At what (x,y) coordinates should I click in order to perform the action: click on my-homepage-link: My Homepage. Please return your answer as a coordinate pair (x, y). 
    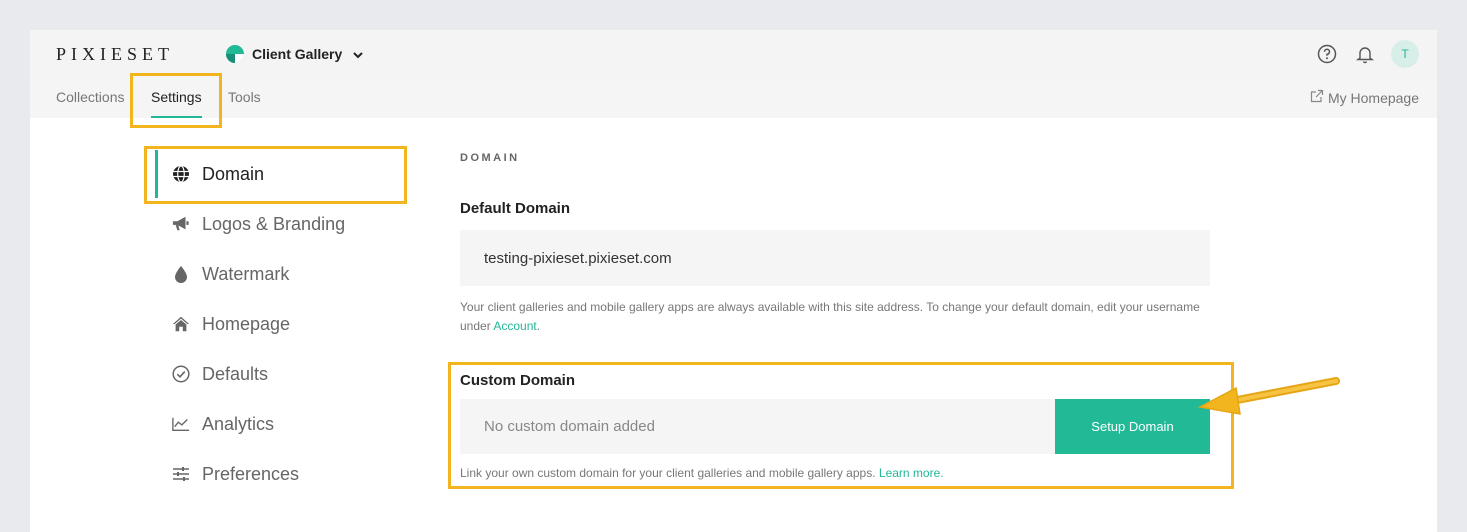
    Looking at the image, I should click on (1364, 97).